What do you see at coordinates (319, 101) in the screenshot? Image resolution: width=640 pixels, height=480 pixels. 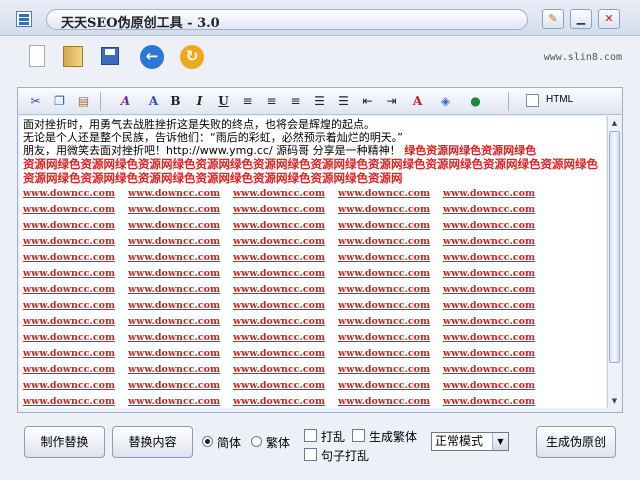 I see `numbered-list-icon: ☰` at bounding box center [319, 101].